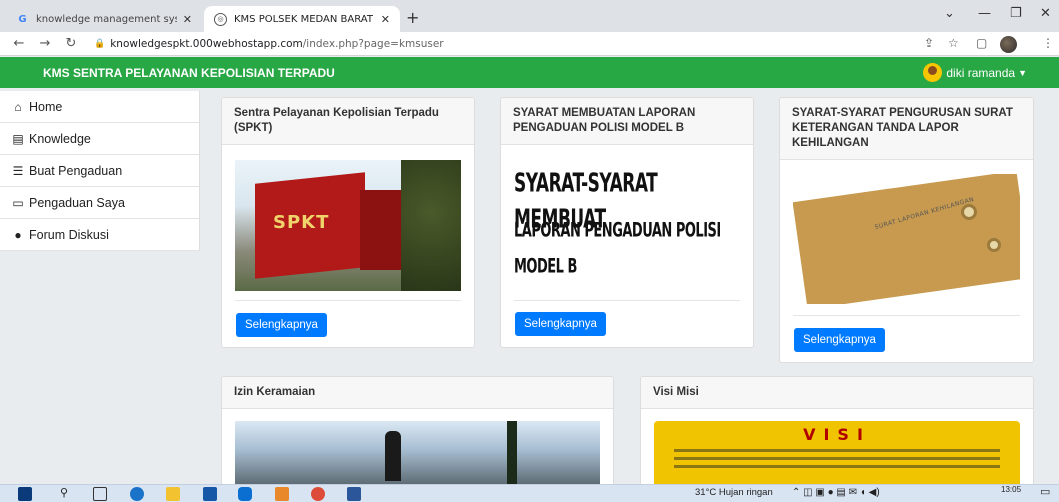  What do you see at coordinates (69, 234) in the screenshot?
I see `sidebar-item-label: Forum Diskusi` at bounding box center [69, 234].